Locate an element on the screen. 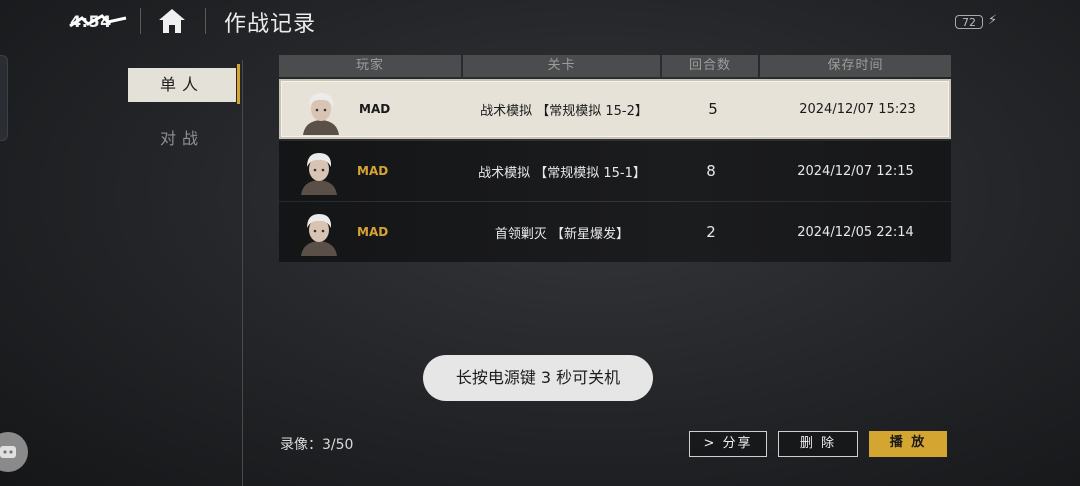 The image size is (1080, 486). record-row: MAD 首领剿灭 【新星爆发】 2 2024/12/05 22:14 is located at coordinates (615, 232).